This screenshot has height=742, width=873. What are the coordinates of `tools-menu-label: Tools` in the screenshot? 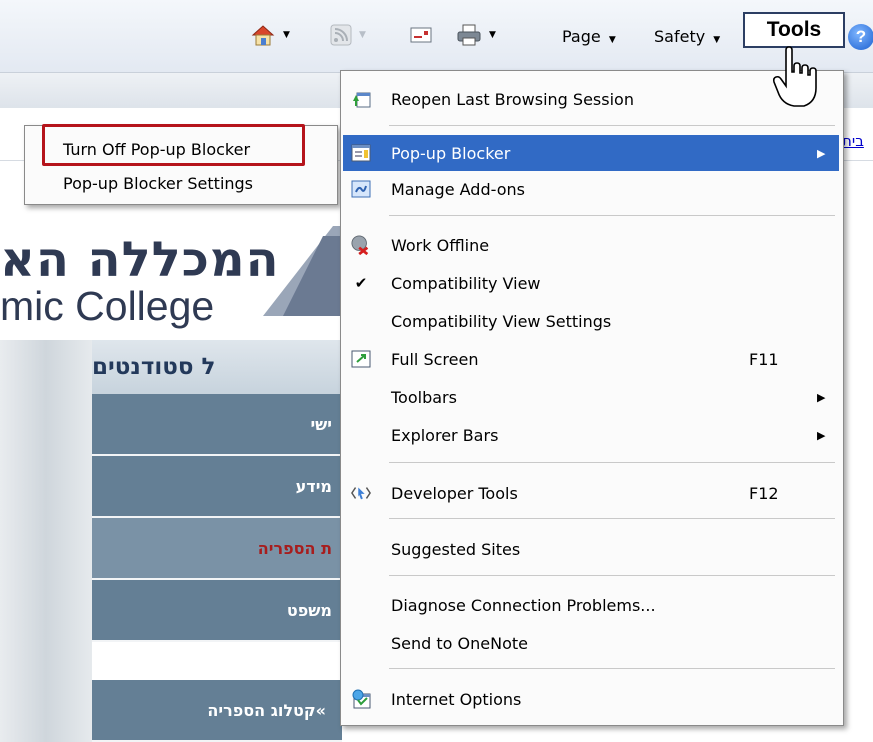 It's located at (794, 29).